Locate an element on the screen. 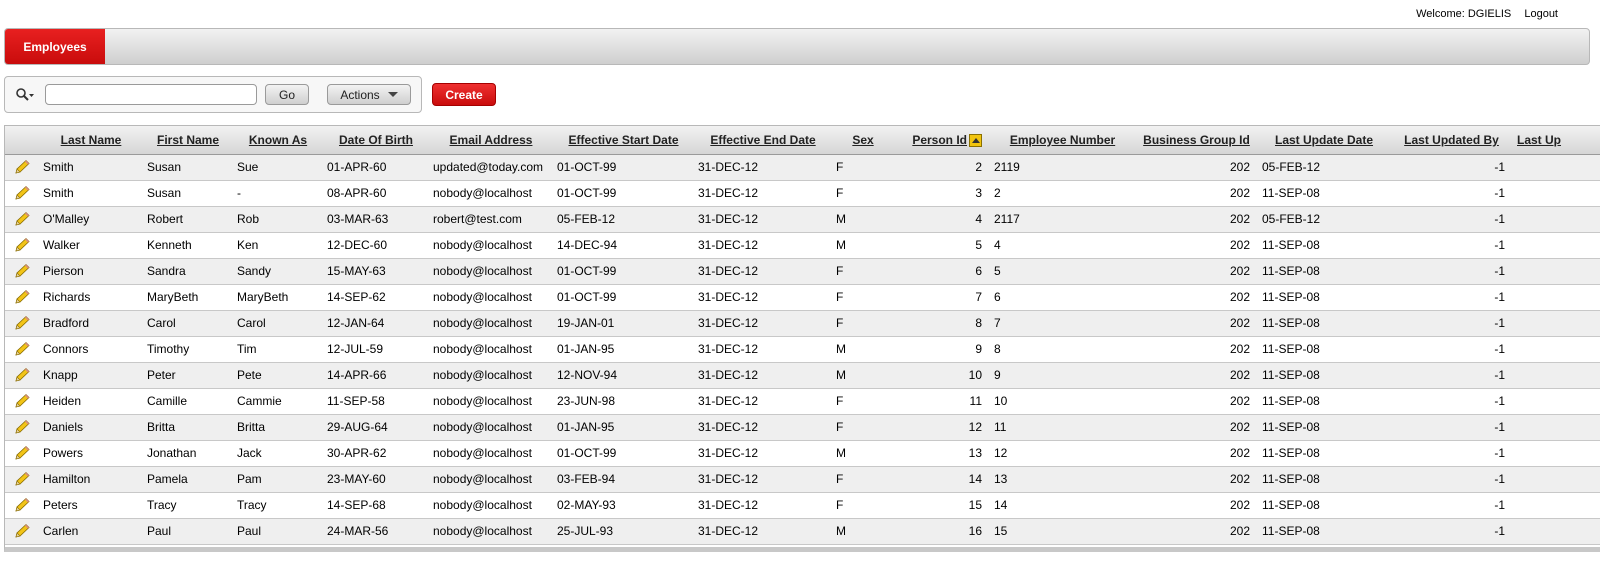 This screenshot has width=1600, height=576. column-header: Sex is located at coordinates (863, 140).